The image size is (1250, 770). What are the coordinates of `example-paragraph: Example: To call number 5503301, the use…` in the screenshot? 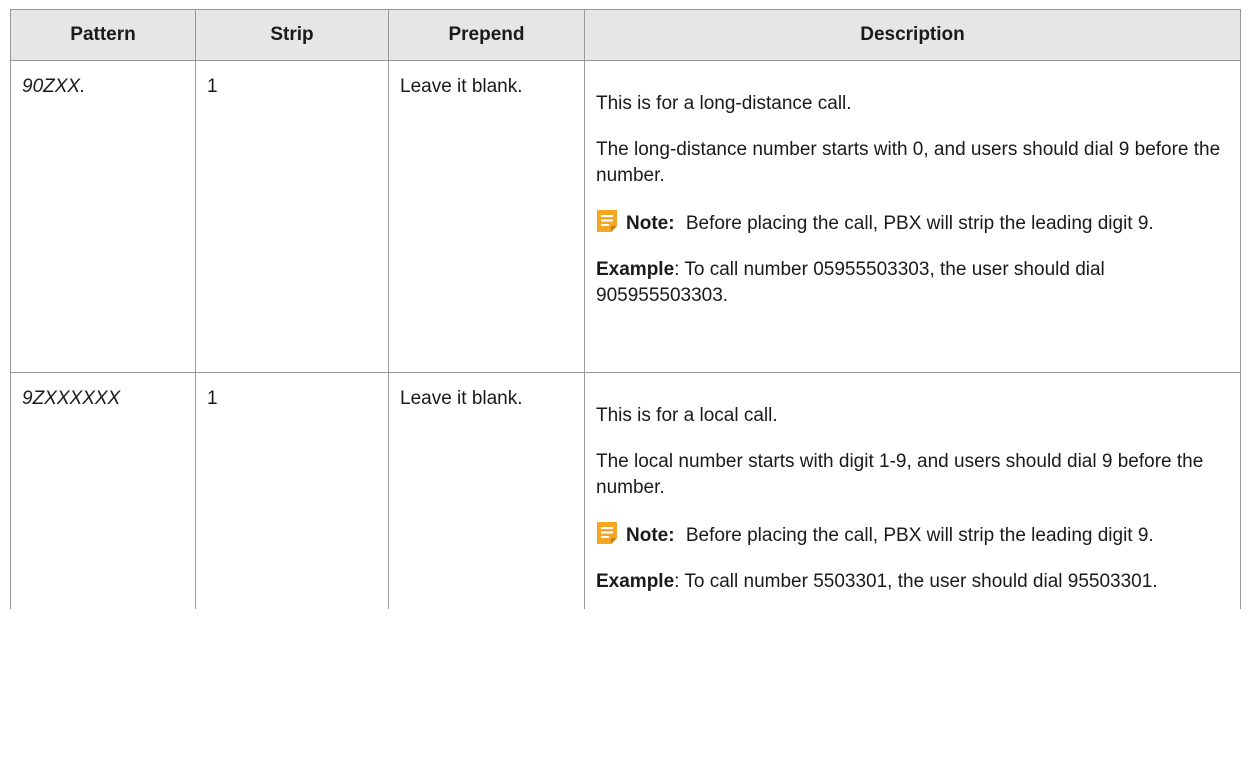 It's located at (912, 582).